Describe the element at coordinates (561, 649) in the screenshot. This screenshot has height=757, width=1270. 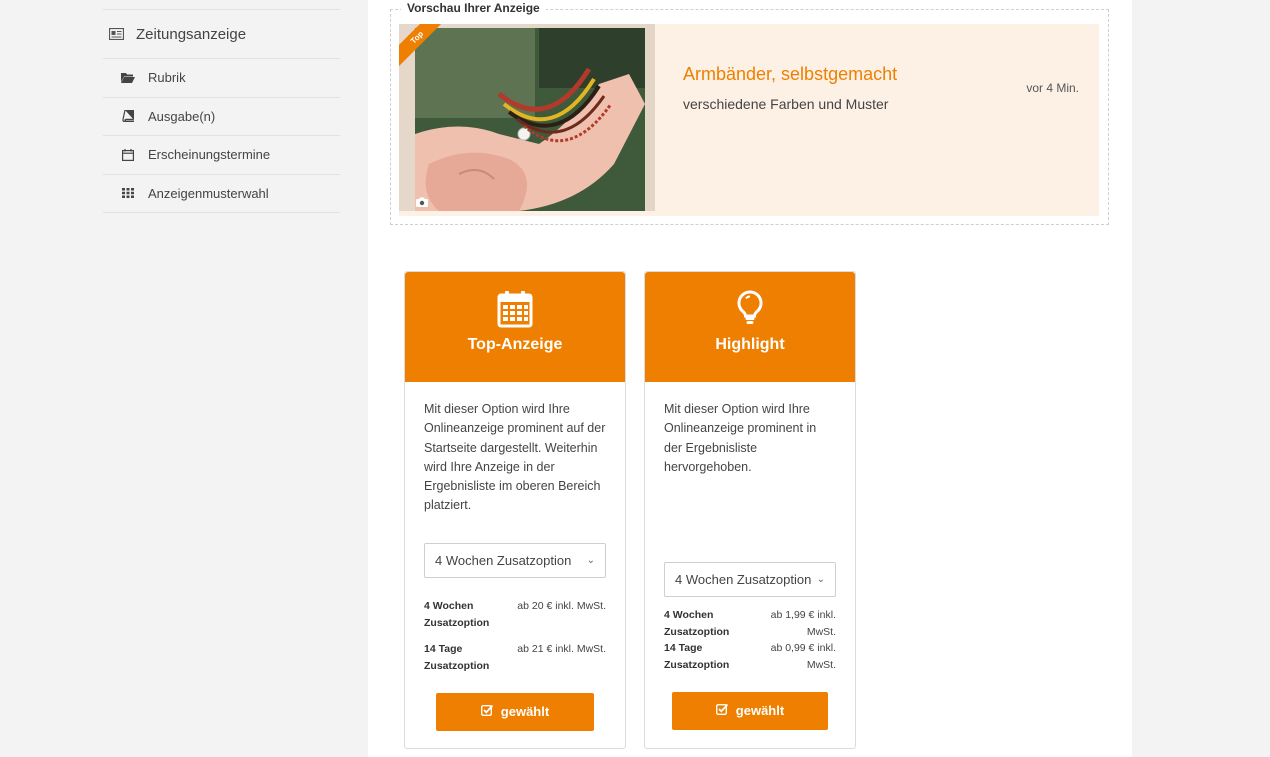
I see `price-value: ab 21 € inkl. MwSt.` at that location.